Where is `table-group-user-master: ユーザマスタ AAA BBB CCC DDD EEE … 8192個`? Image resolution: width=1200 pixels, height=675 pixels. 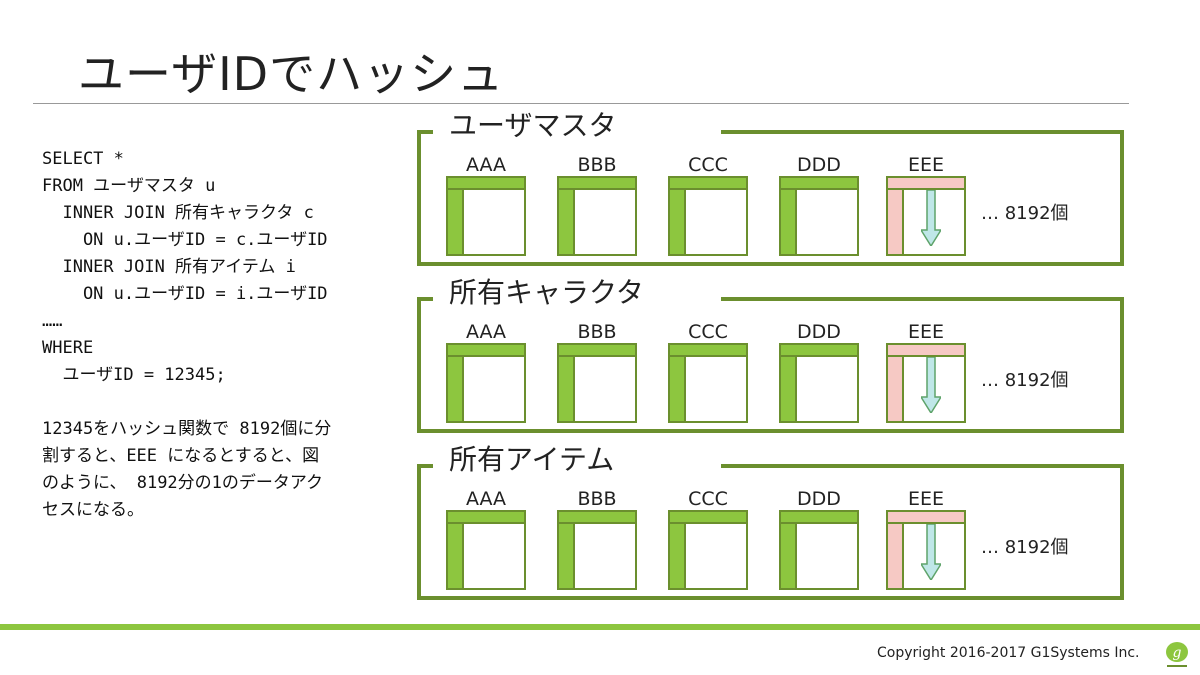 table-group-user-master: ユーザマスタ AAA BBB CCC DDD EEE … 8192個 is located at coordinates (770, 187).